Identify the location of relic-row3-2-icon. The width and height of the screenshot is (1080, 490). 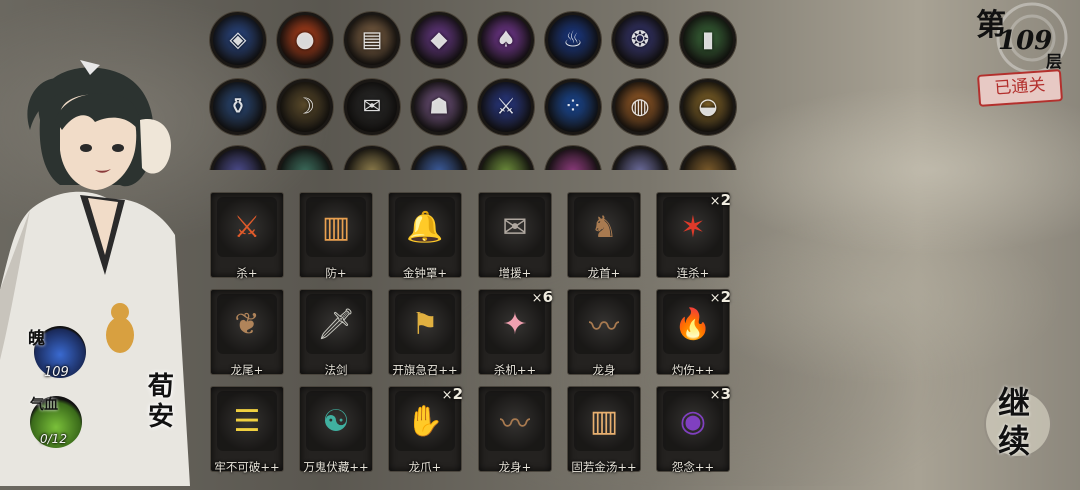
(305, 158).